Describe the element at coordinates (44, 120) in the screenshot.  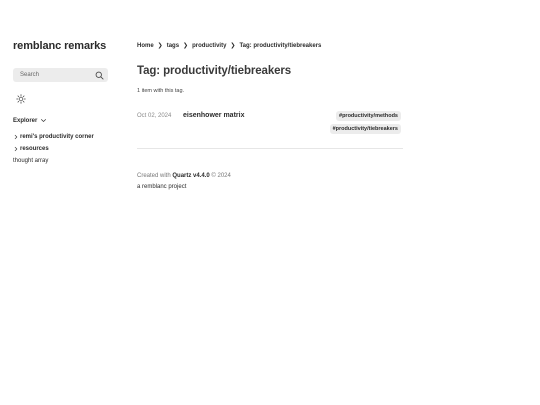
I see `chevron-down-icon` at that location.